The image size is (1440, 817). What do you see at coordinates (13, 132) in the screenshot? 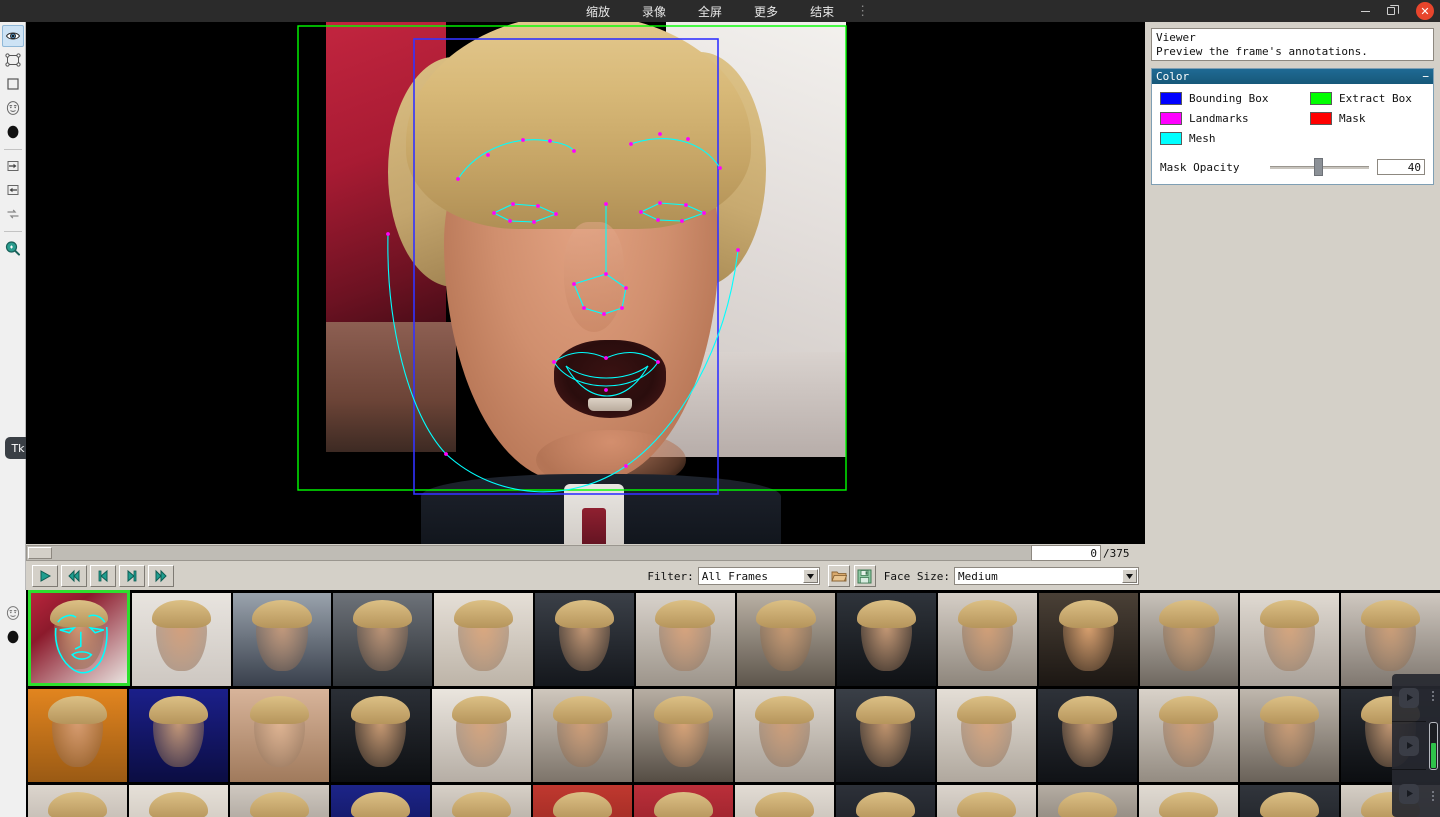
I see `mask-tool-button` at bounding box center [13, 132].